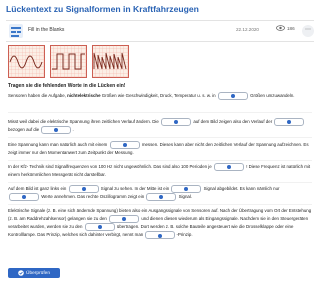  I want to click on analog-scope, so click(26, 61).